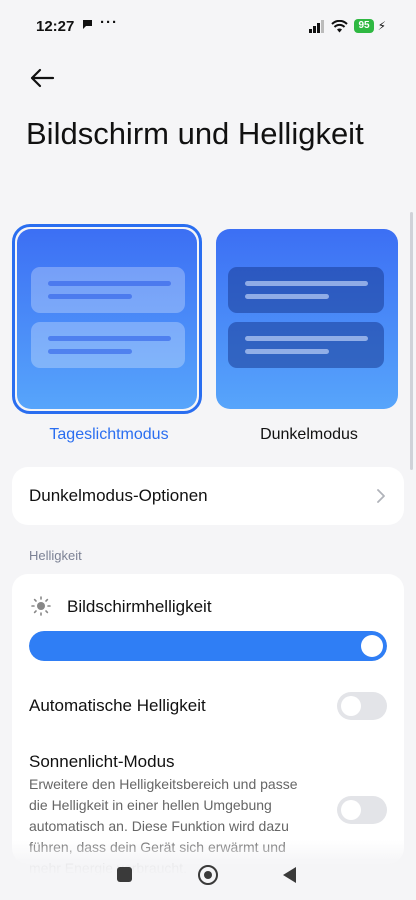  I want to click on back-button, so click(42, 78).